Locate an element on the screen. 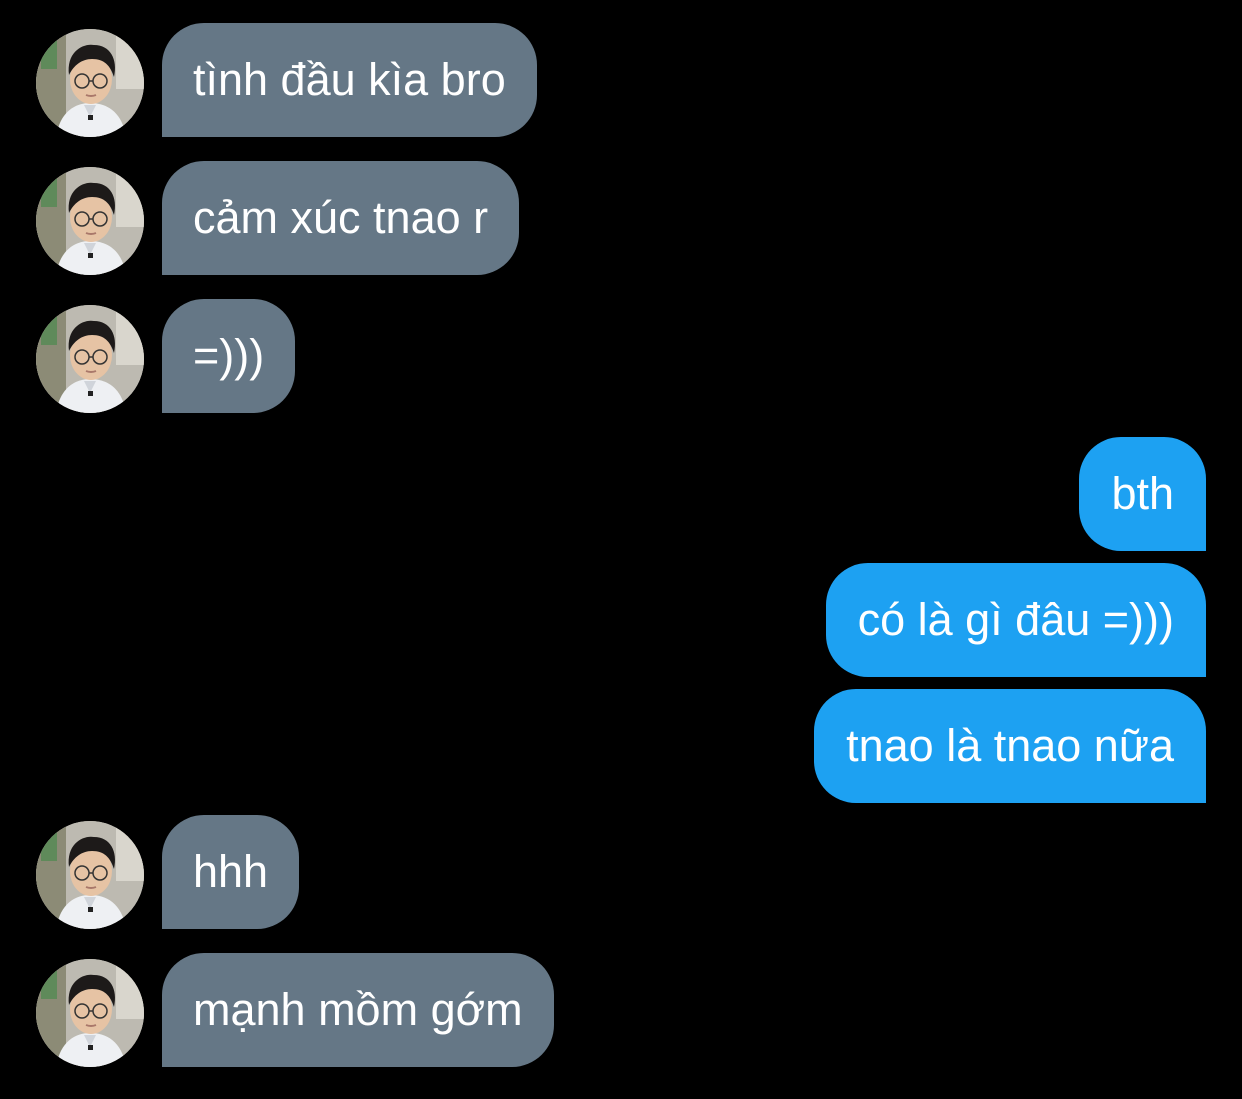 The height and width of the screenshot is (1099, 1242). message-bubble-outgoing: có là gì đâu =))) is located at coordinates (1015, 620).